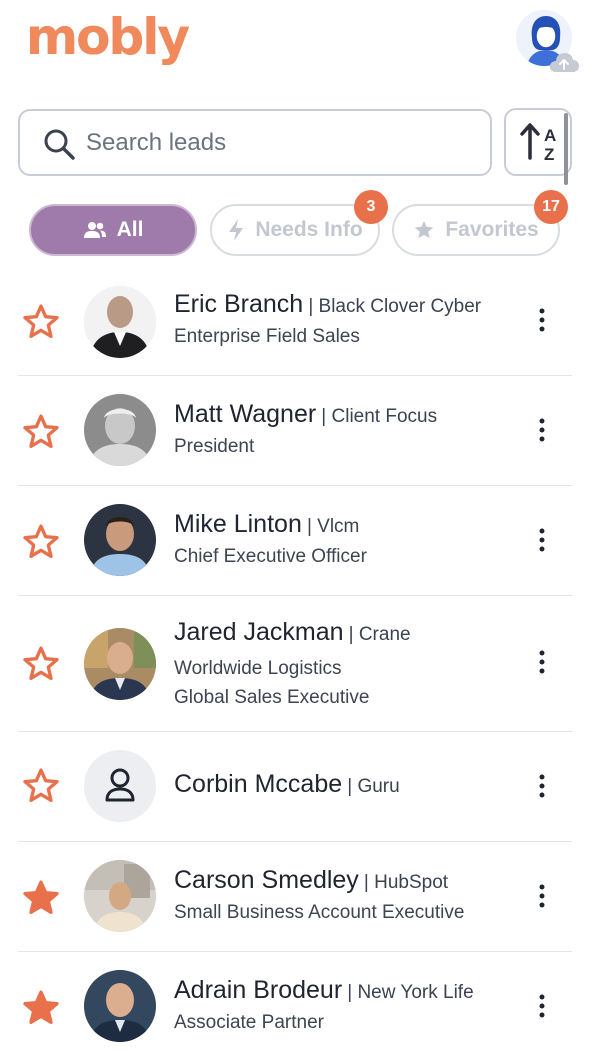 This screenshot has width=590, height=1050. Describe the element at coordinates (281, 143) in the screenshot. I see `search-input` at that location.